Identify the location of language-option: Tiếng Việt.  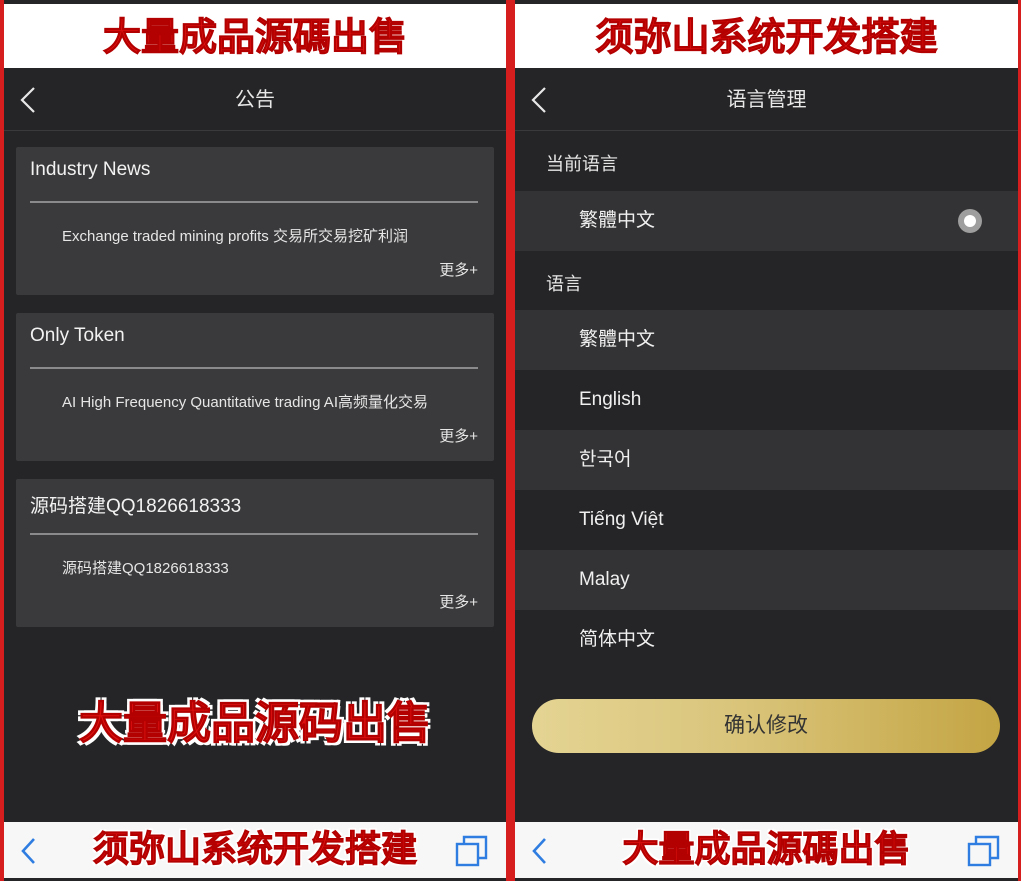
(766, 520).